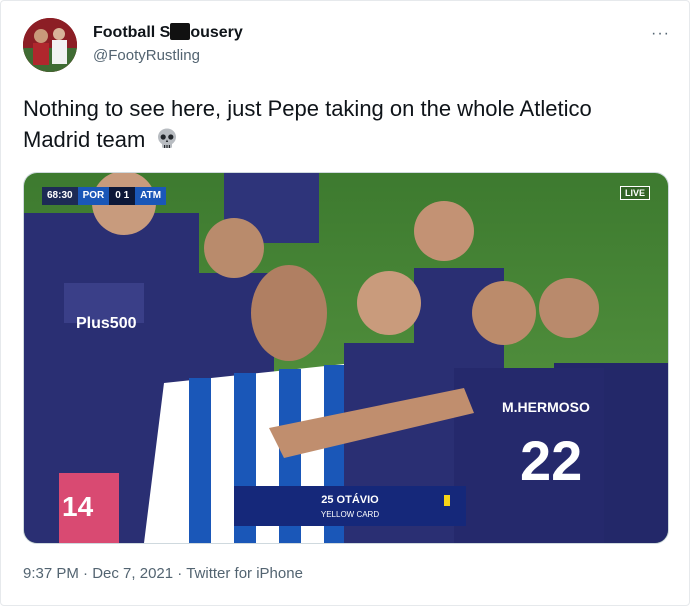 Image resolution: width=690 pixels, height=606 pixels. What do you see at coordinates (106, 323) in the screenshot?
I see `shirt-sponsor: Plus500` at bounding box center [106, 323].